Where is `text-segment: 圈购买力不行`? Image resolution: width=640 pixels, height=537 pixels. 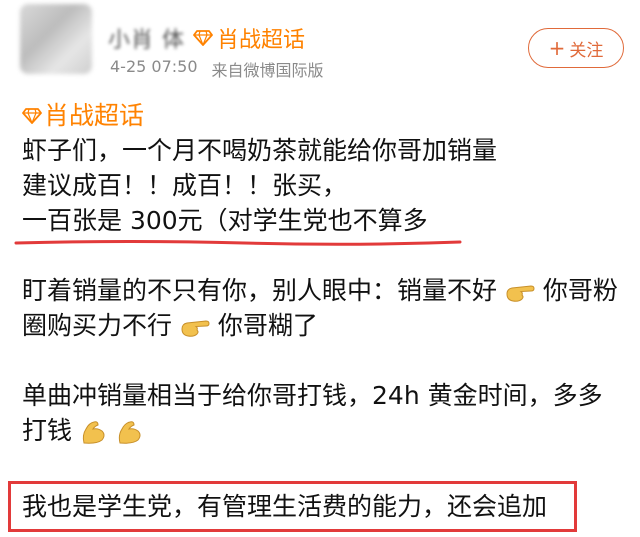
text-segment: 圈购买力不行 is located at coordinates (97, 325).